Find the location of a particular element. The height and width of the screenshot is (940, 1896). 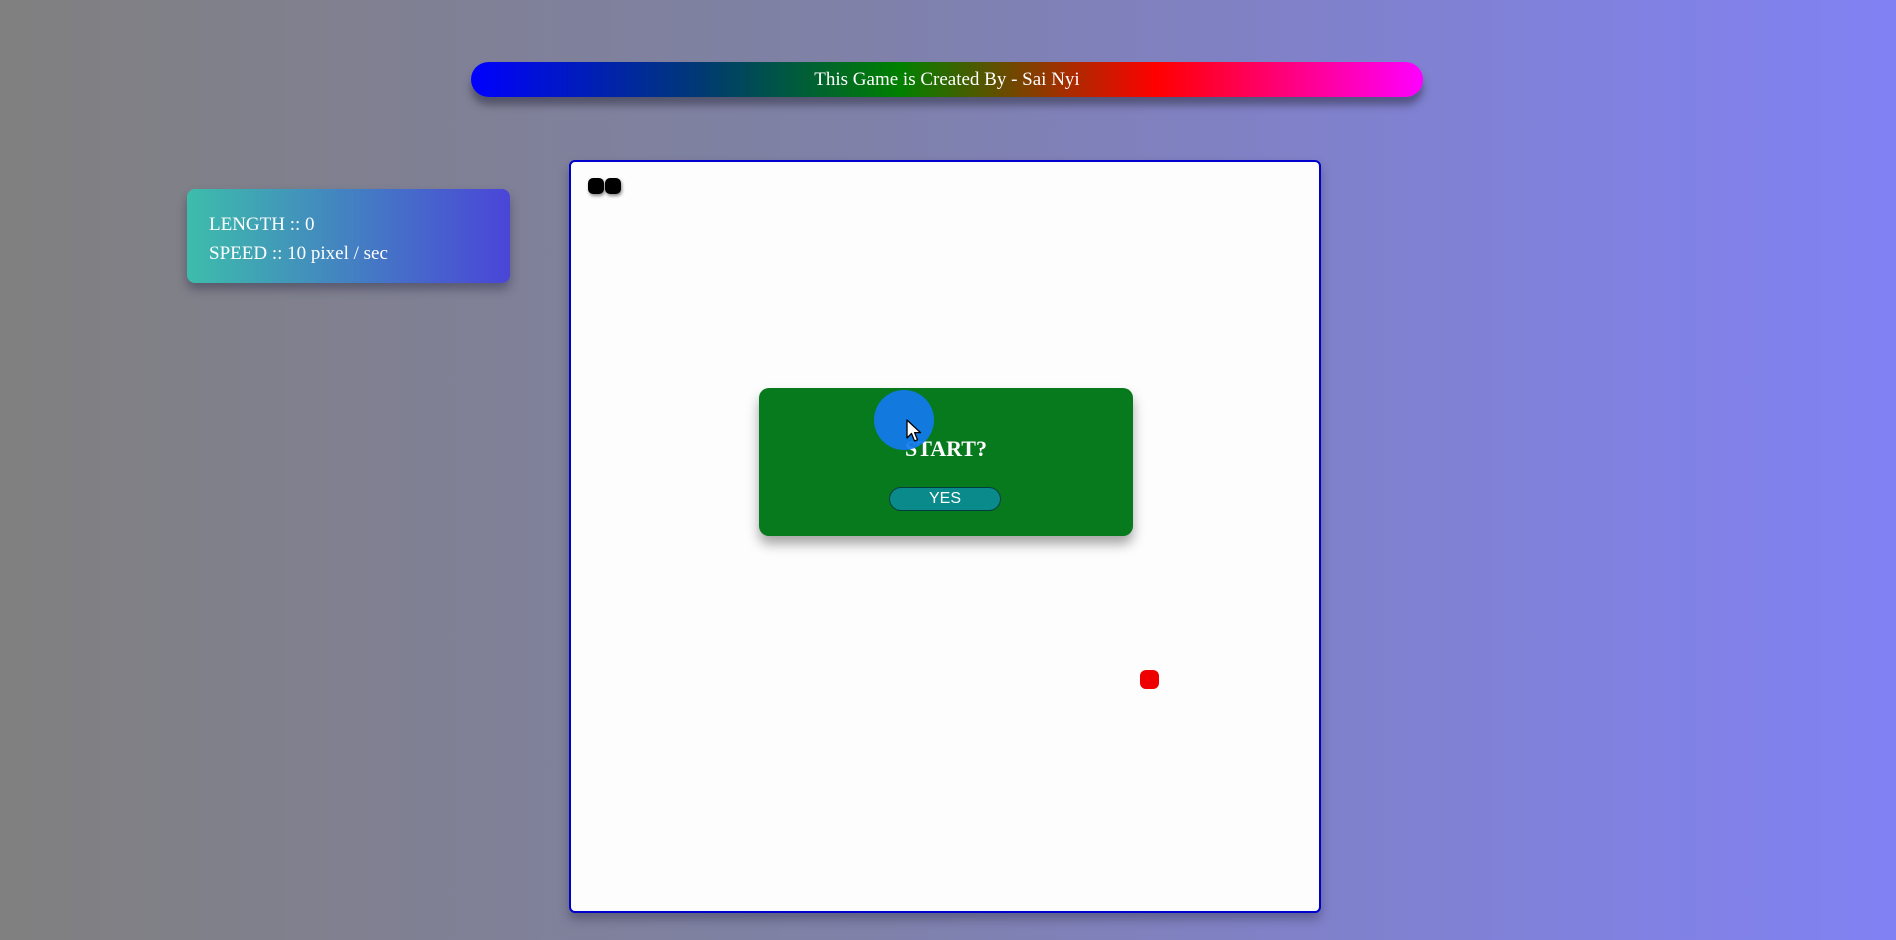

start-title: START? is located at coordinates (946, 448).